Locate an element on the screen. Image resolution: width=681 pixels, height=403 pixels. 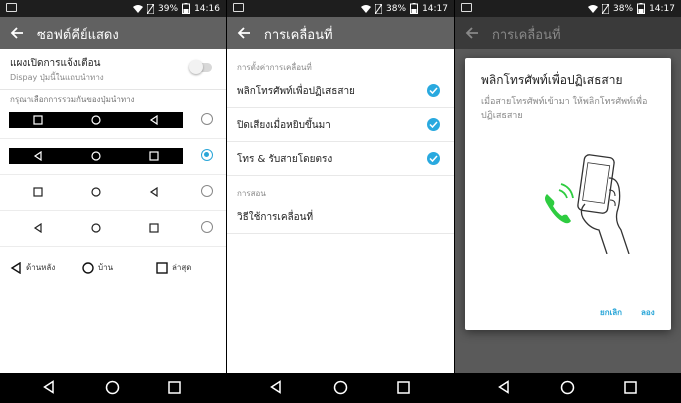
clock: 14:17 is located at coordinates (662, 8).